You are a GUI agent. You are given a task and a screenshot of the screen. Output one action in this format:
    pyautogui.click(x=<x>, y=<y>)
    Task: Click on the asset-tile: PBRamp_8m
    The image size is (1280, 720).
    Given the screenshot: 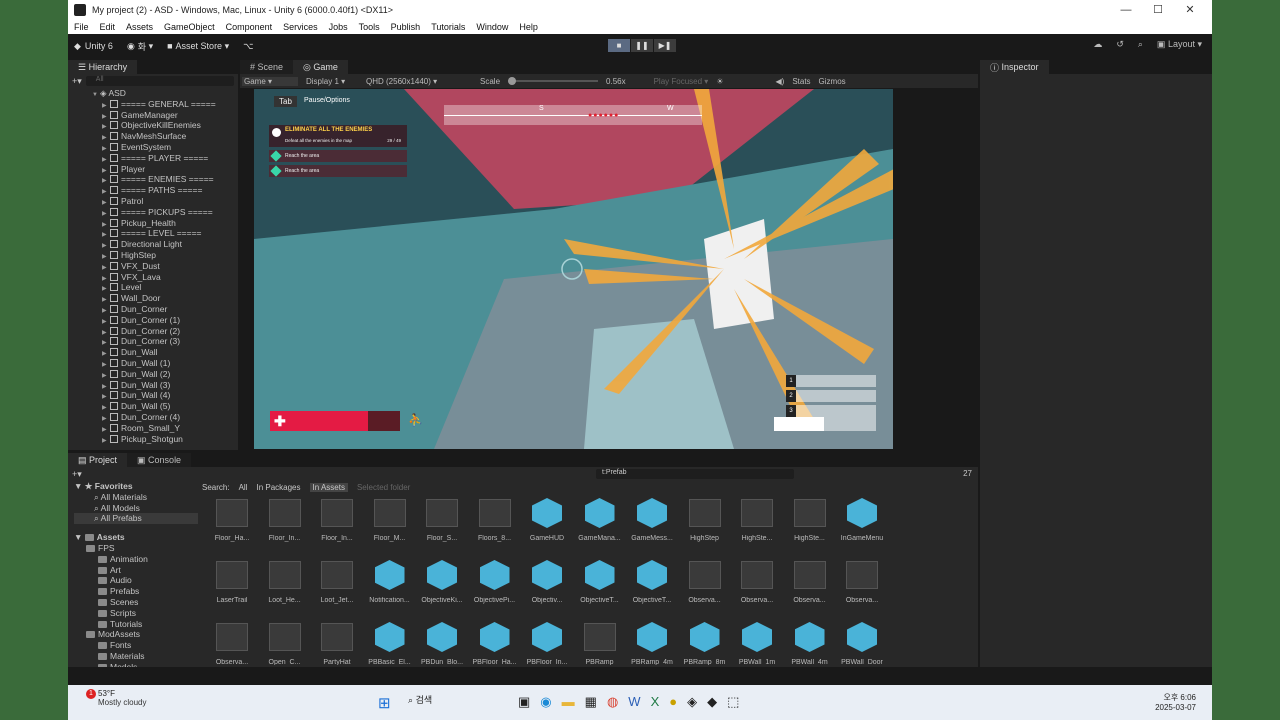 What is the action you would take?
    pyautogui.click(x=705, y=641)
    